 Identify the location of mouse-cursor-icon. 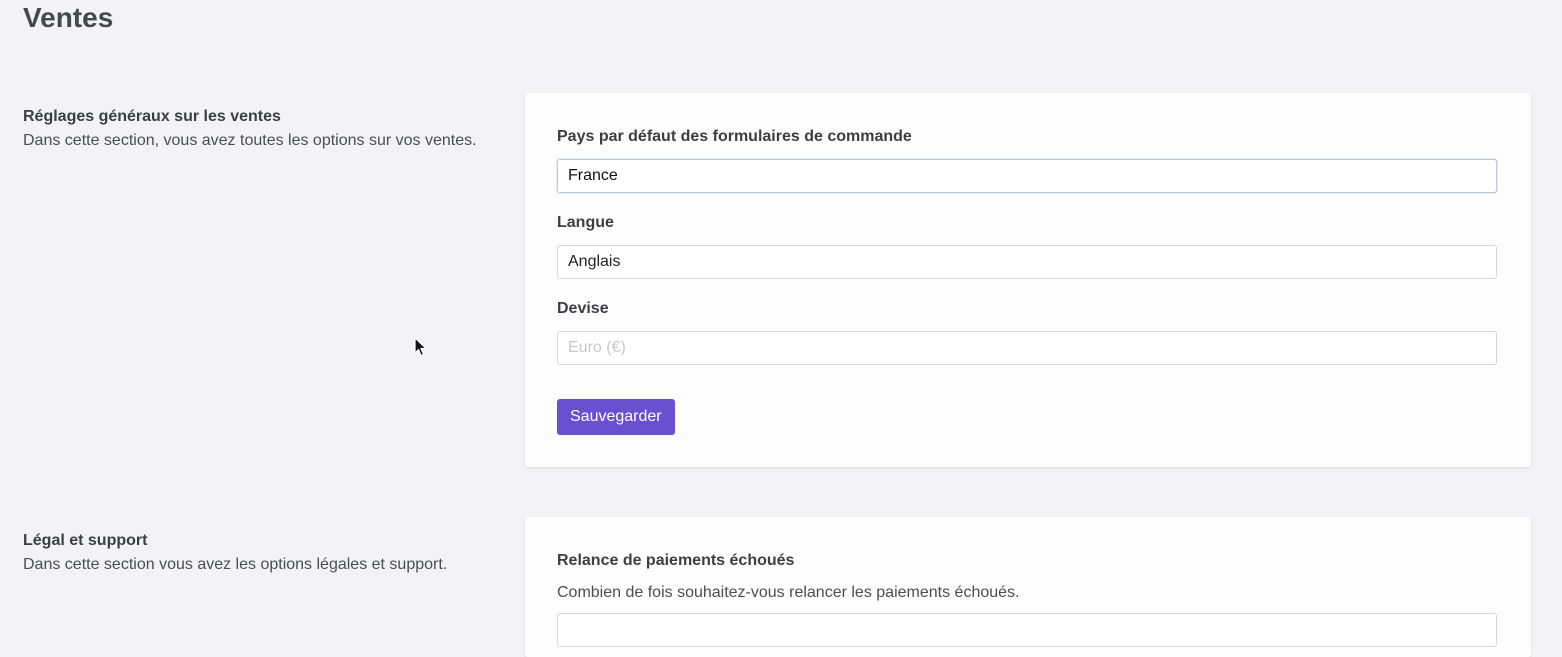
(420, 347).